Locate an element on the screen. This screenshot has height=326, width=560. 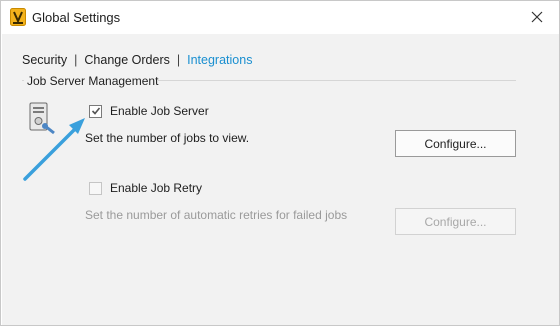
title-bar: Global Settings is located at coordinates (280, 17).